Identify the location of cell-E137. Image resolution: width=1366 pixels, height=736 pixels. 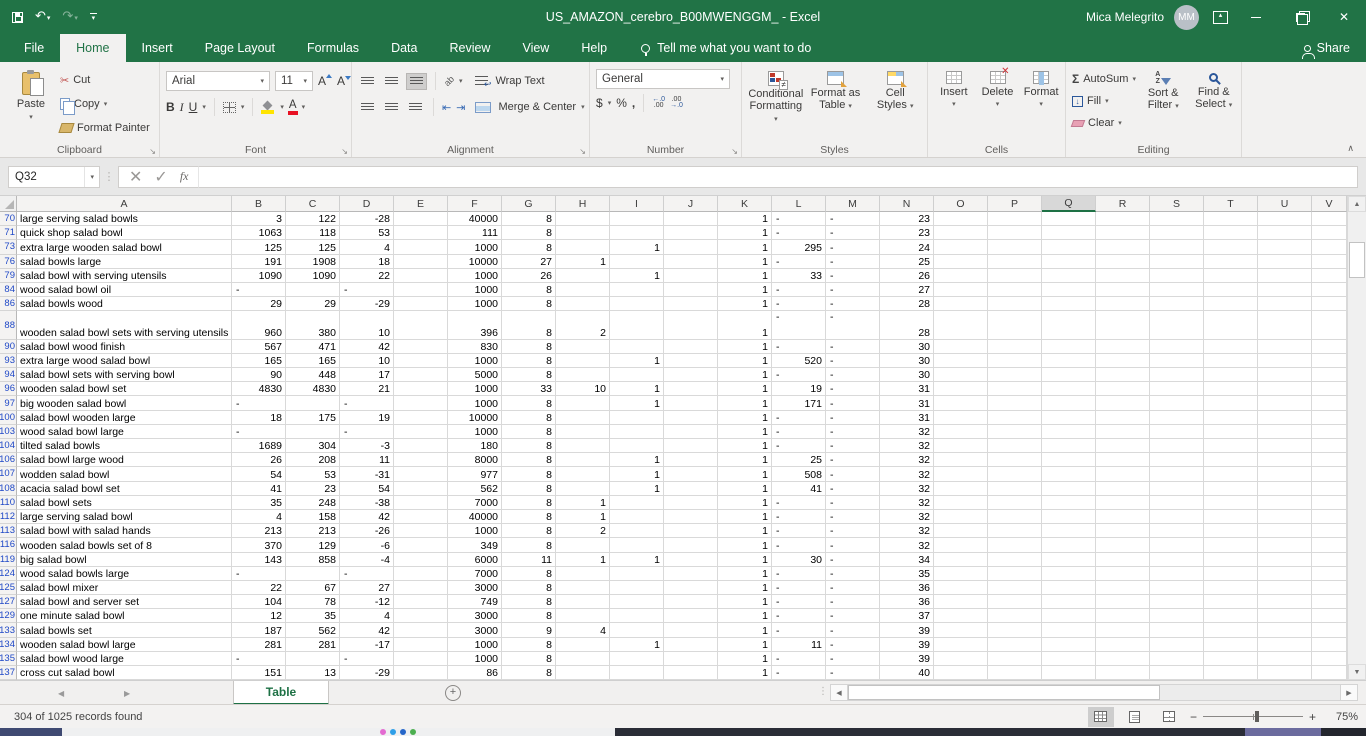
(421, 673).